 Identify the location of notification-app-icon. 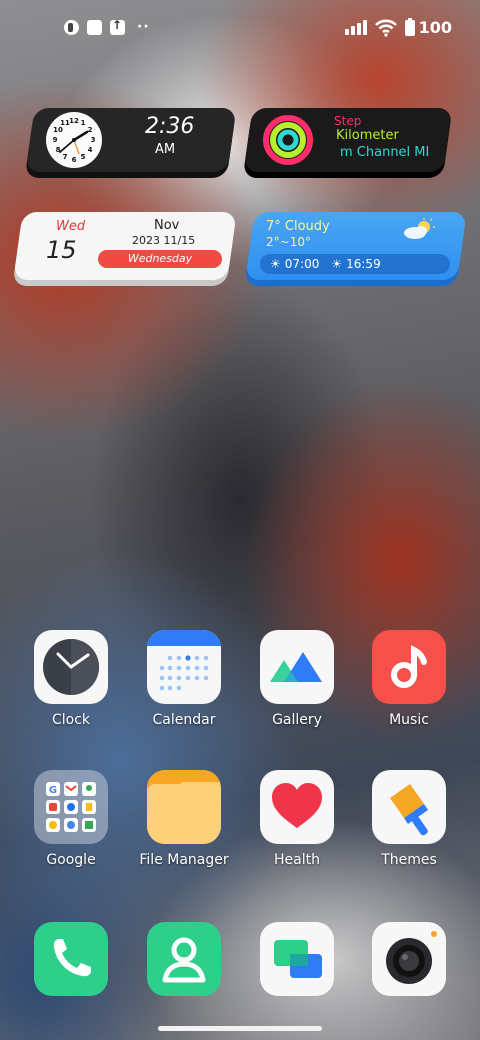
(71, 27).